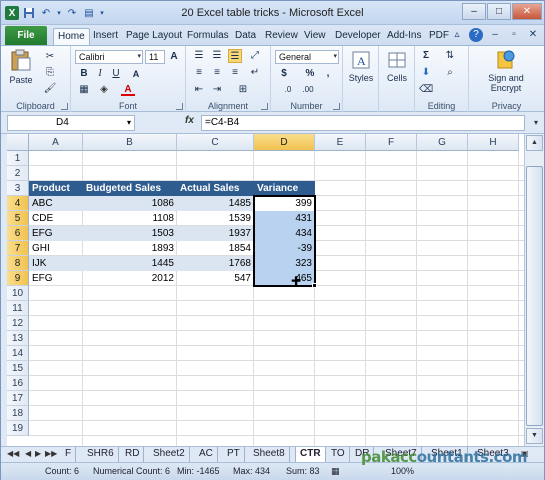  Describe the element at coordinates (215, 203) in the screenshot. I see `cell-c4: 1485` at that location.